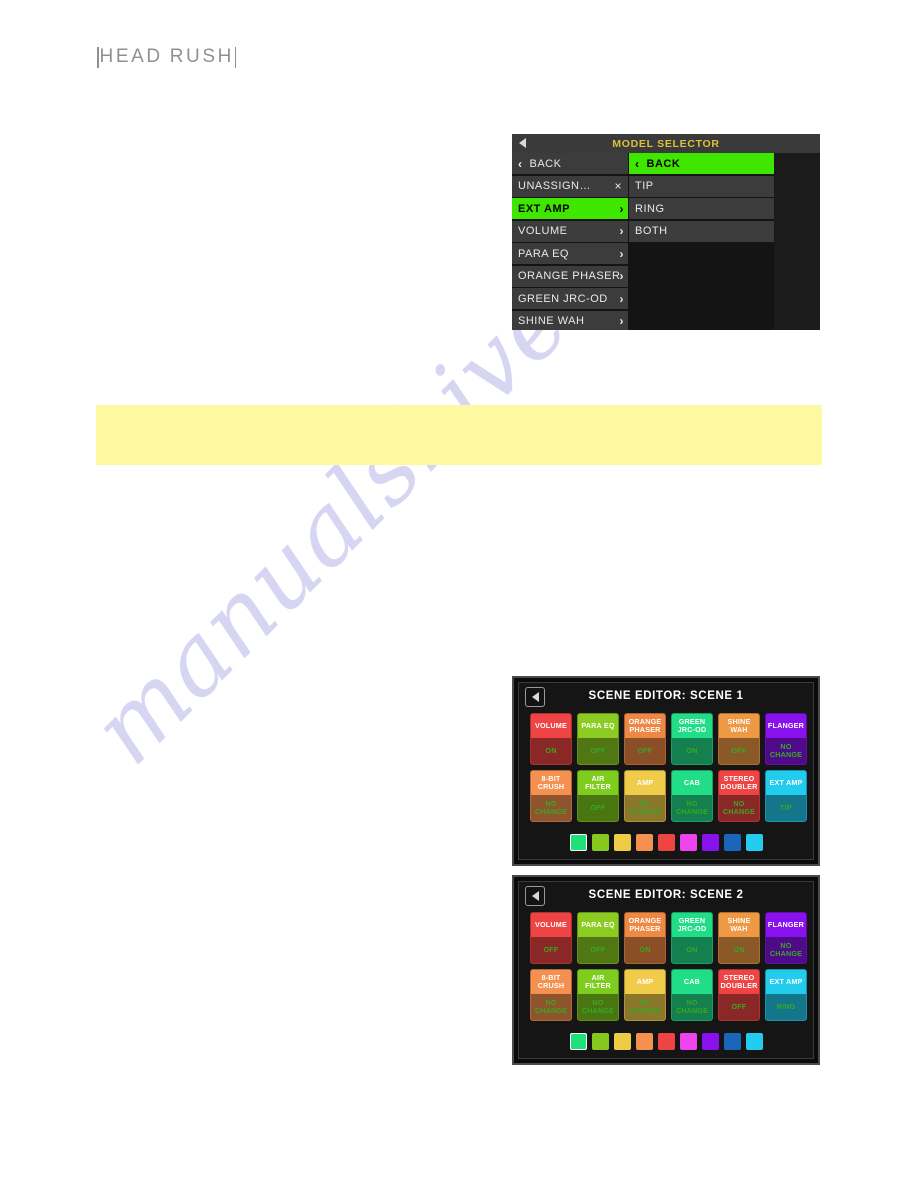 This screenshot has width=918, height=1188. What do you see at coordinates (701, 208) in the screenshot?
I see `submenu-item-ring: RING` at bounding box center [701, 208].